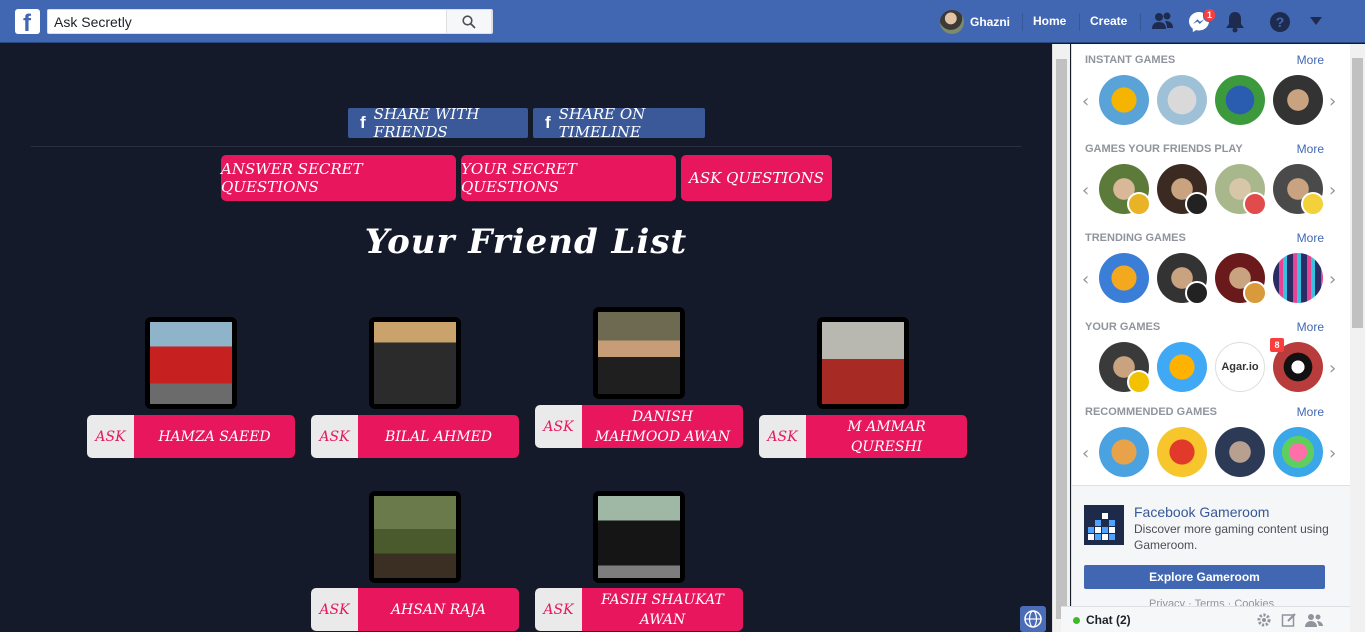 The image size is (1365, 632). What do you see at coordinates (1313, 204) in the screenshot?
I see `game-icon` at bounding box center [1313, 204].